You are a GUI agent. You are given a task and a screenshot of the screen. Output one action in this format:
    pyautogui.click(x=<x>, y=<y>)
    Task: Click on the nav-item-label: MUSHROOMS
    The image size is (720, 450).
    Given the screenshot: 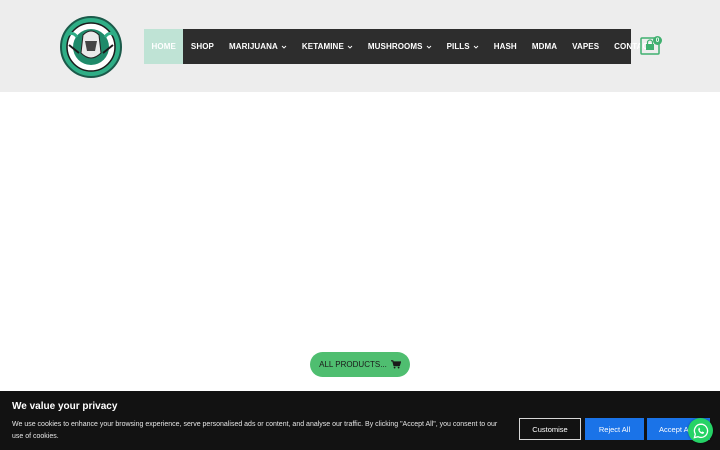 What is the action you would take?
    pyautogui.click(x=395, y=46)
    